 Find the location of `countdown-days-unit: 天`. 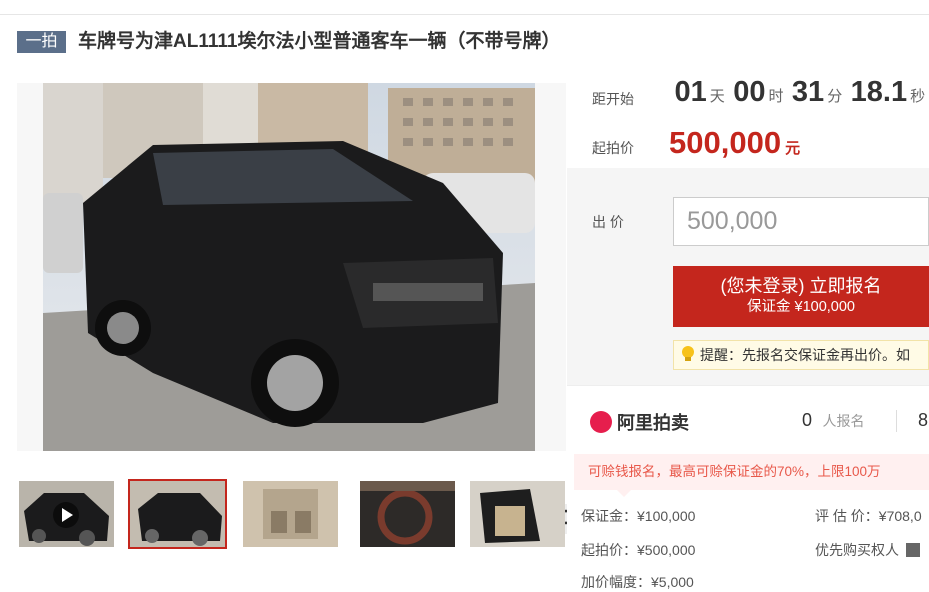

countdown-days-unit: 天 is located at coordinates (717, 96).